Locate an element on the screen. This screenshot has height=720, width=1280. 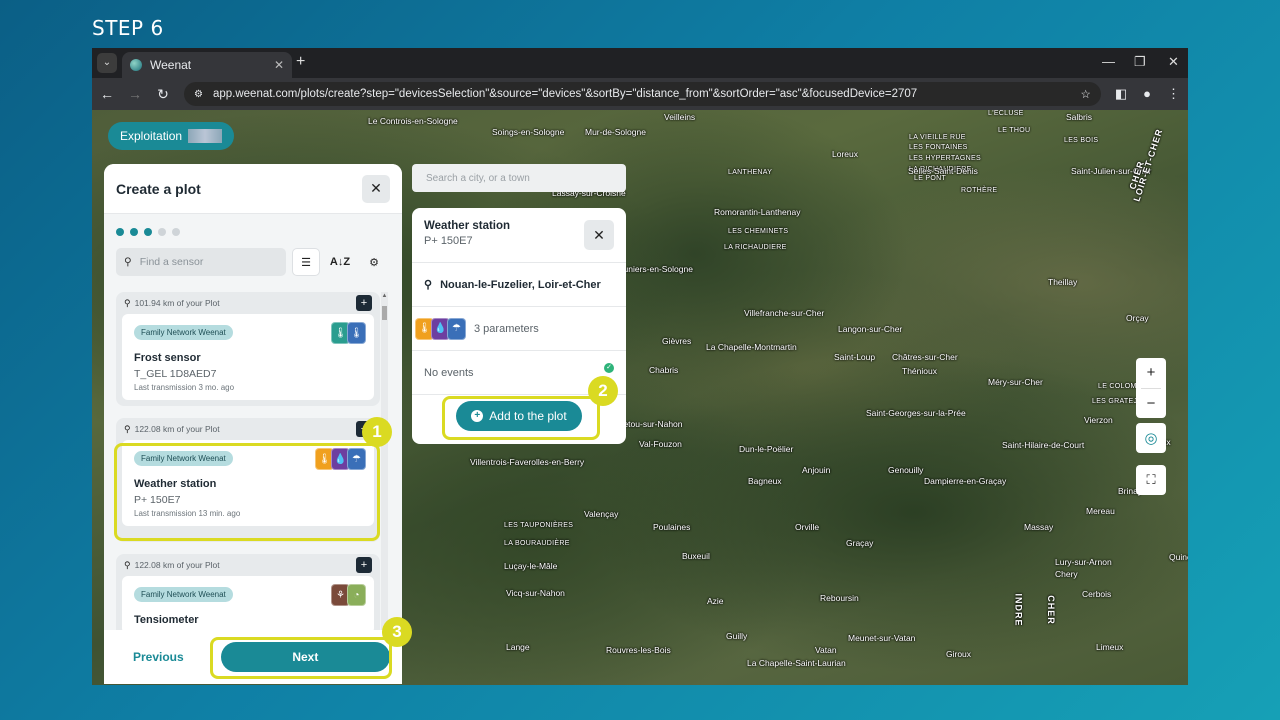
map-place-label: La Chapelle-Saint-Laurian is located at coordinates (796, 663).